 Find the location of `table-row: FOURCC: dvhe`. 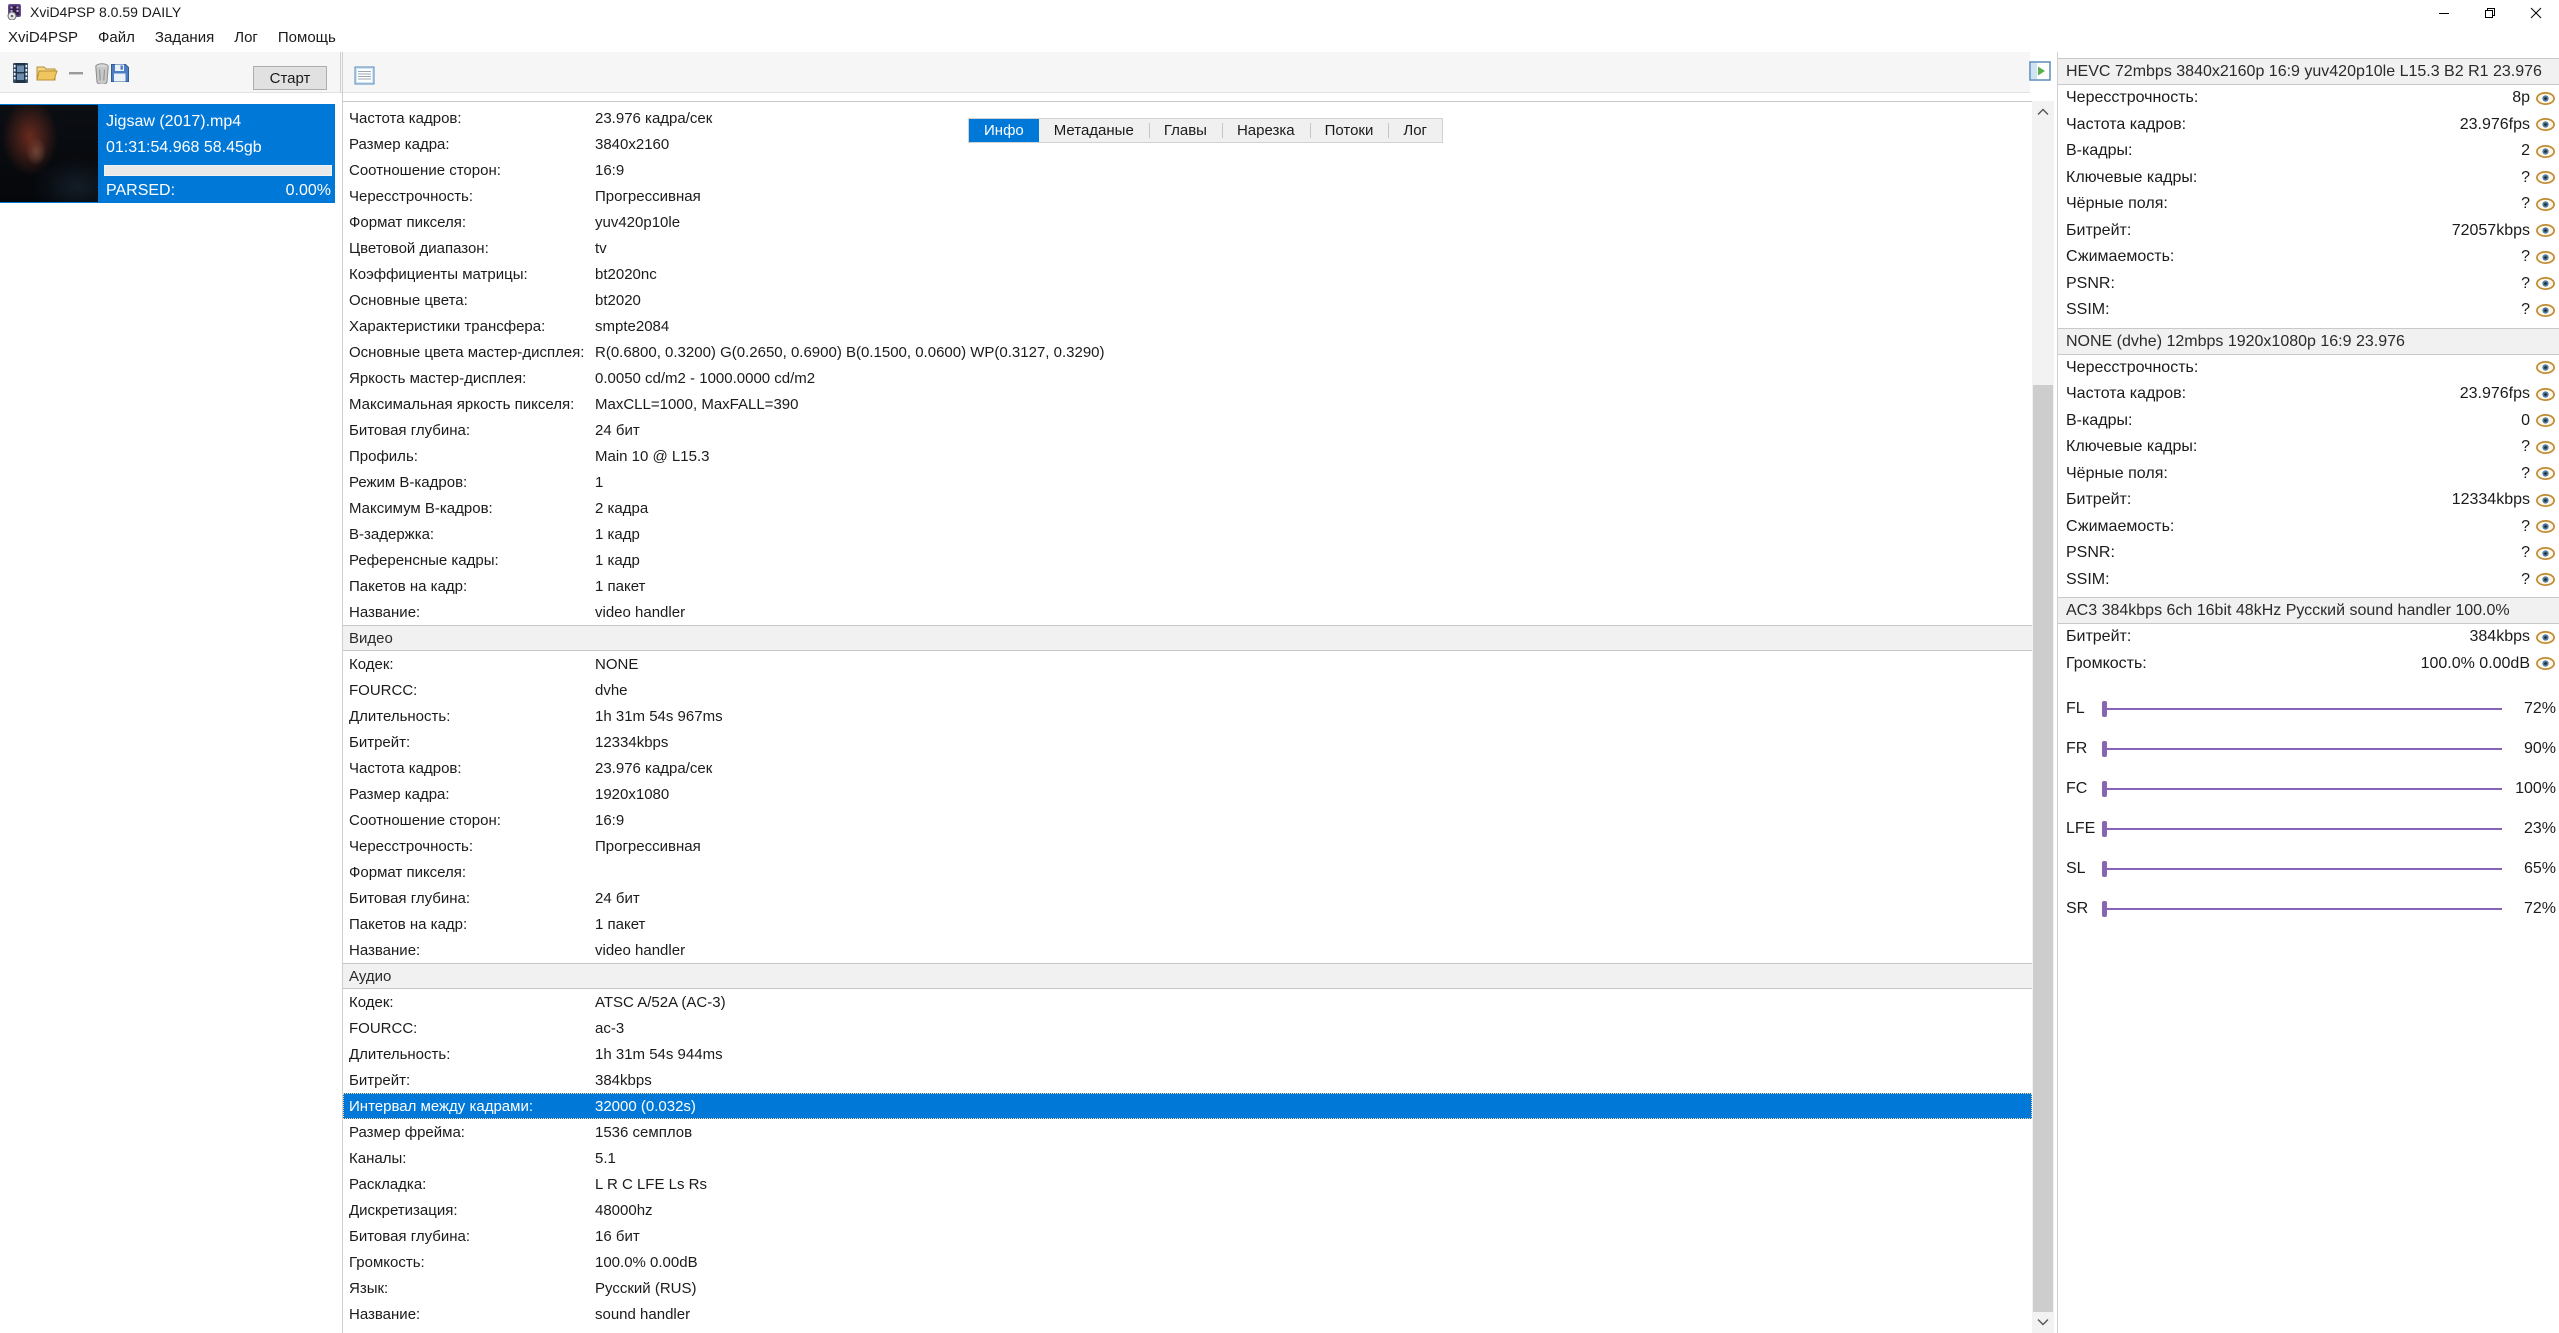

table-row: FOURCC: dvhe is located at coordinates (1187, 690).